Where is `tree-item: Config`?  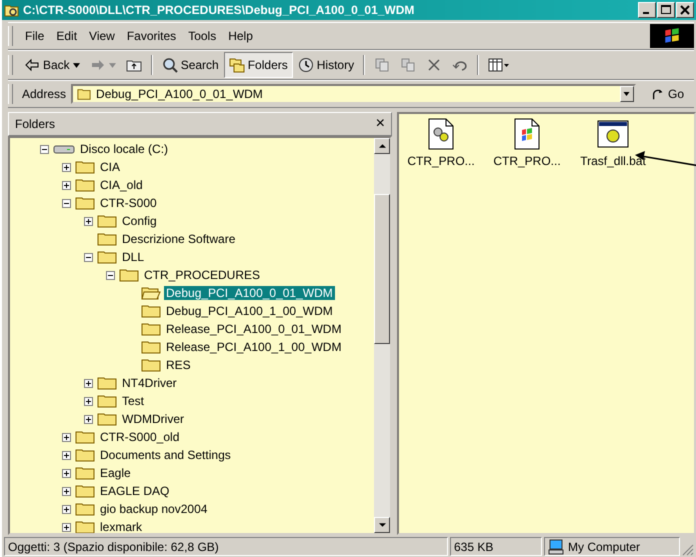 tree-item: Config is located at coordinates (139, 221).